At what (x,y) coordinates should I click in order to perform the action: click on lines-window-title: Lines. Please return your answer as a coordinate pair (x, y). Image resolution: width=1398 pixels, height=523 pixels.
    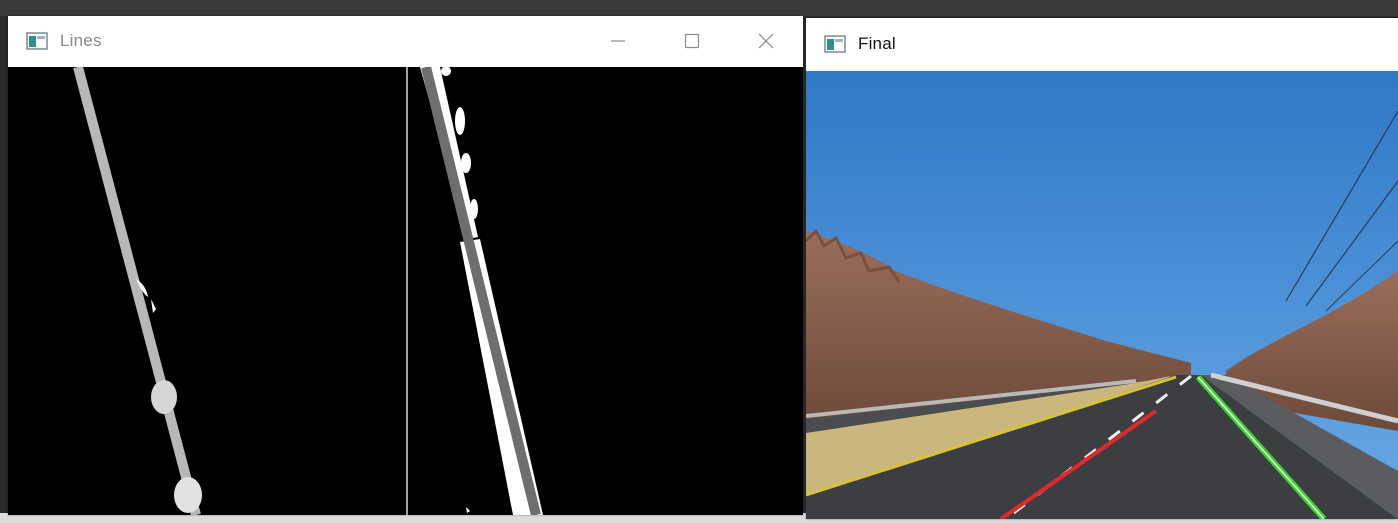
    Looking at the image, I should click on (81, 40).